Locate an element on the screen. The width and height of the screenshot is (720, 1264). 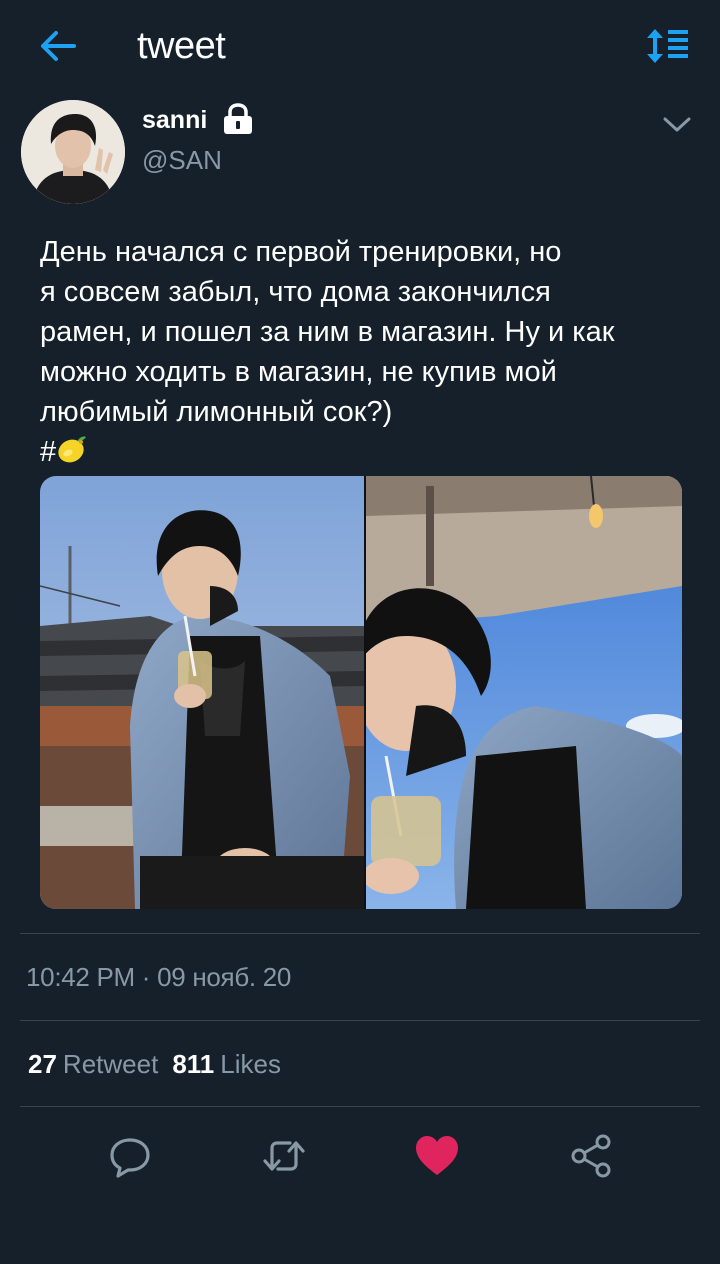
top-bar: tweet is located at coordinates (360, 46).